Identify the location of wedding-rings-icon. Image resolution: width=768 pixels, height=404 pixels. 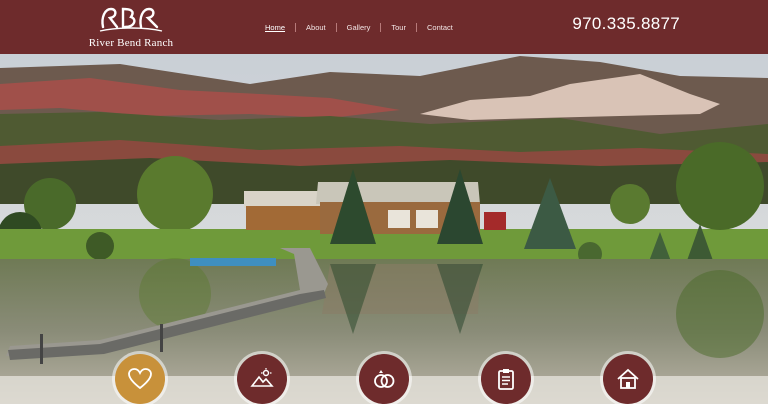
(384, 379).